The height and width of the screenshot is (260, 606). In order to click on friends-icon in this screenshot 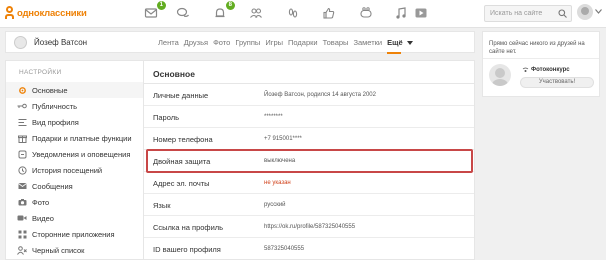, I will do `click(256, 13)`.